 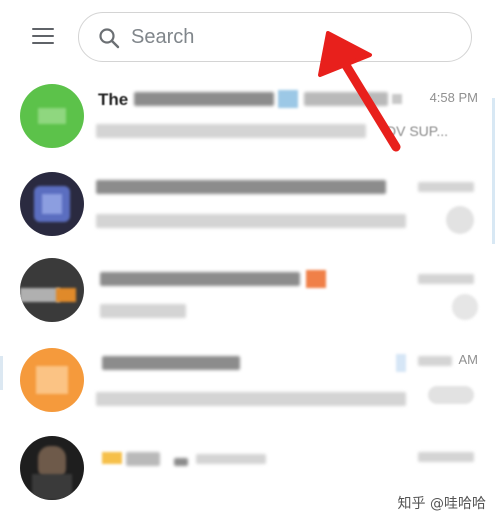 I want to click on menu-button, so click(x=44, y=36).